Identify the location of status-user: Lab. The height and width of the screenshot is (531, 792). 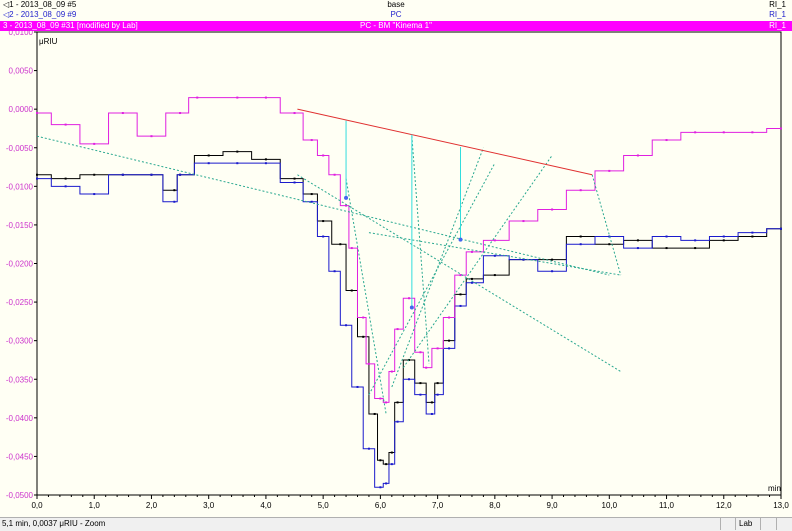
(745, 524).